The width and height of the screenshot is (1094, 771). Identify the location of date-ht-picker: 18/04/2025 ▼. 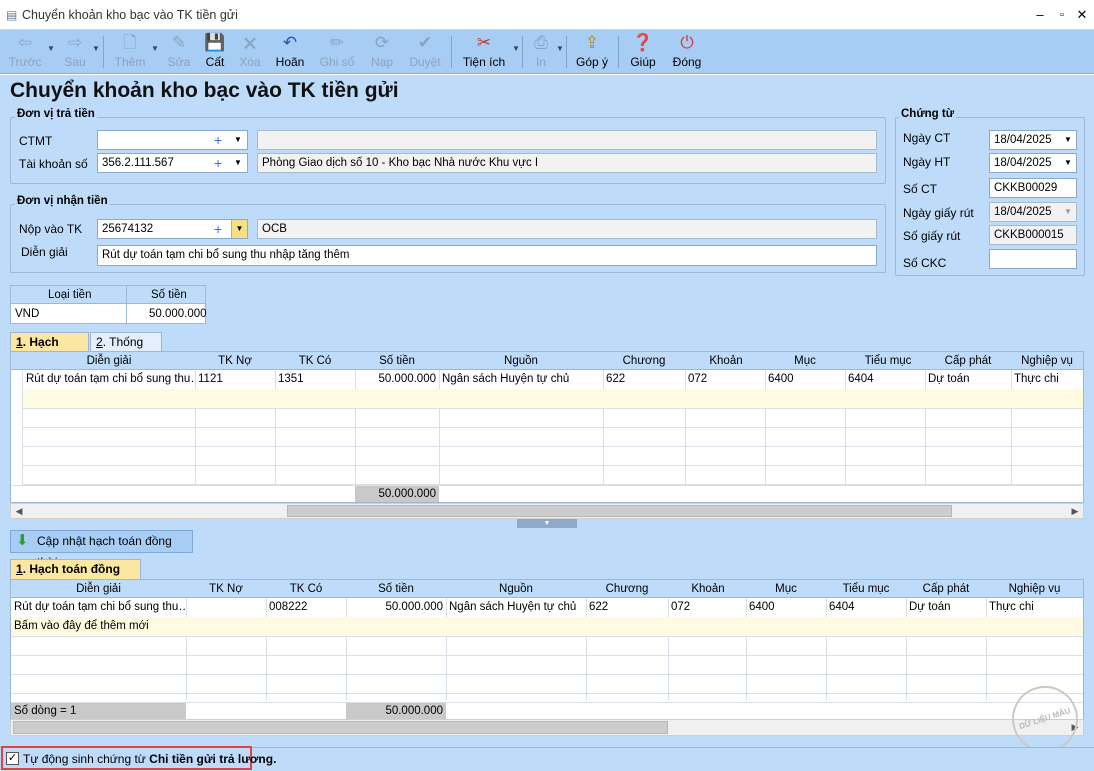
(1033, 163).